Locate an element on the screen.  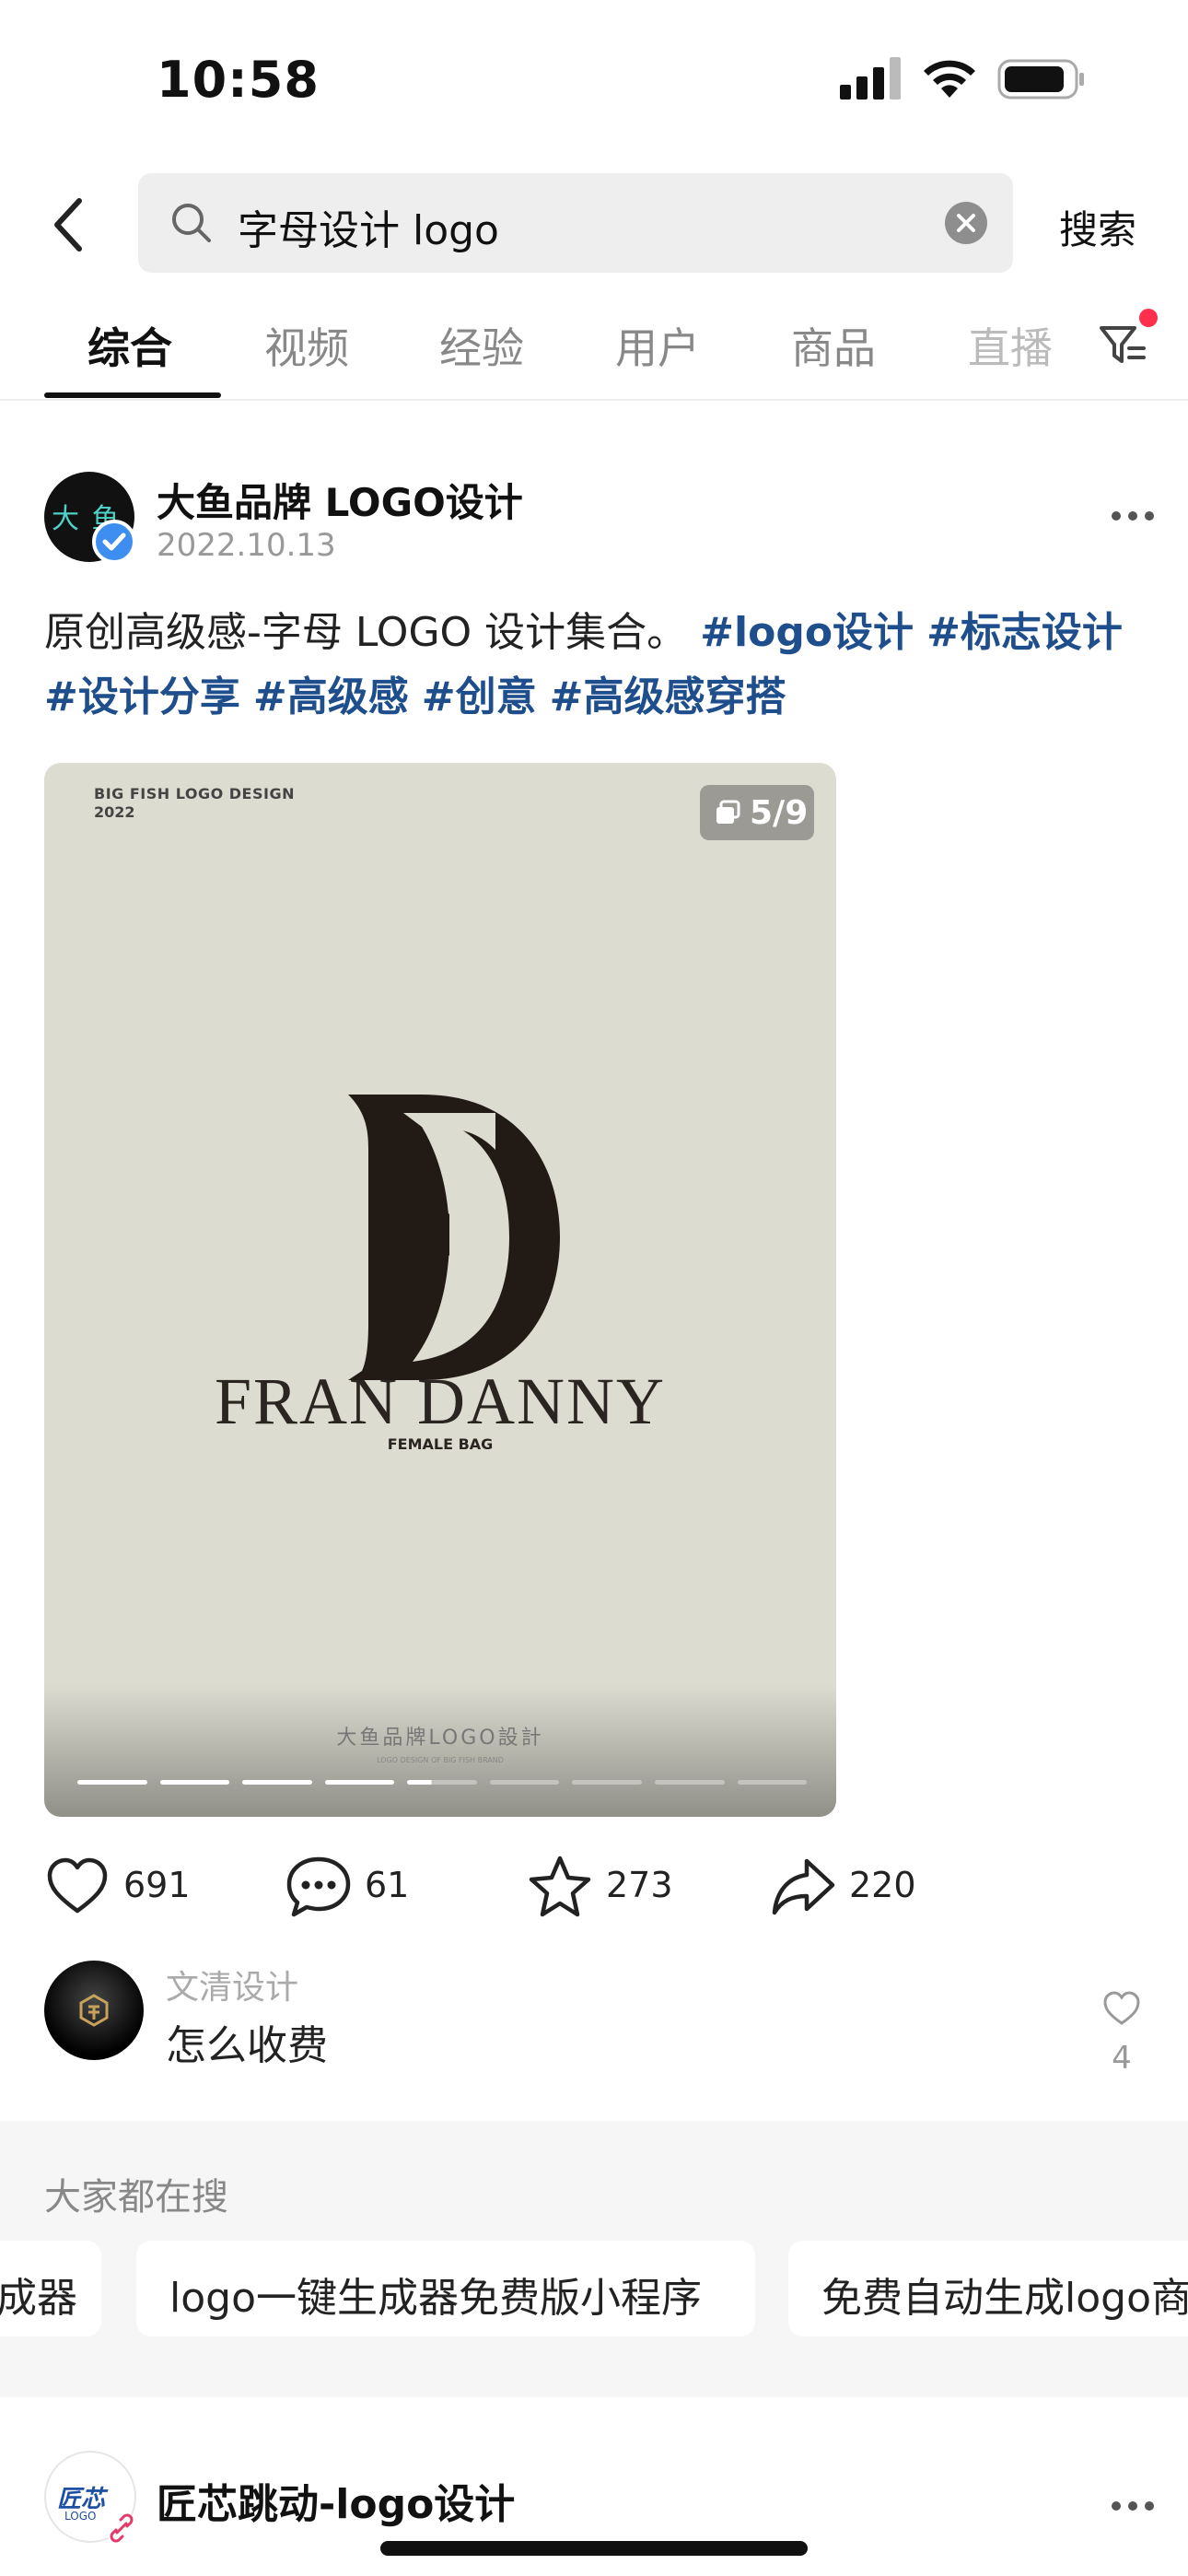
post-actions: 691 61 273 220 is located at coordinates (596, 1887).